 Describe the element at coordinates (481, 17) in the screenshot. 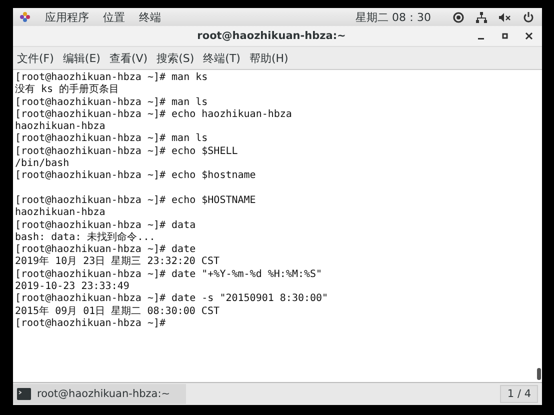

I see `network-icon` at that location.